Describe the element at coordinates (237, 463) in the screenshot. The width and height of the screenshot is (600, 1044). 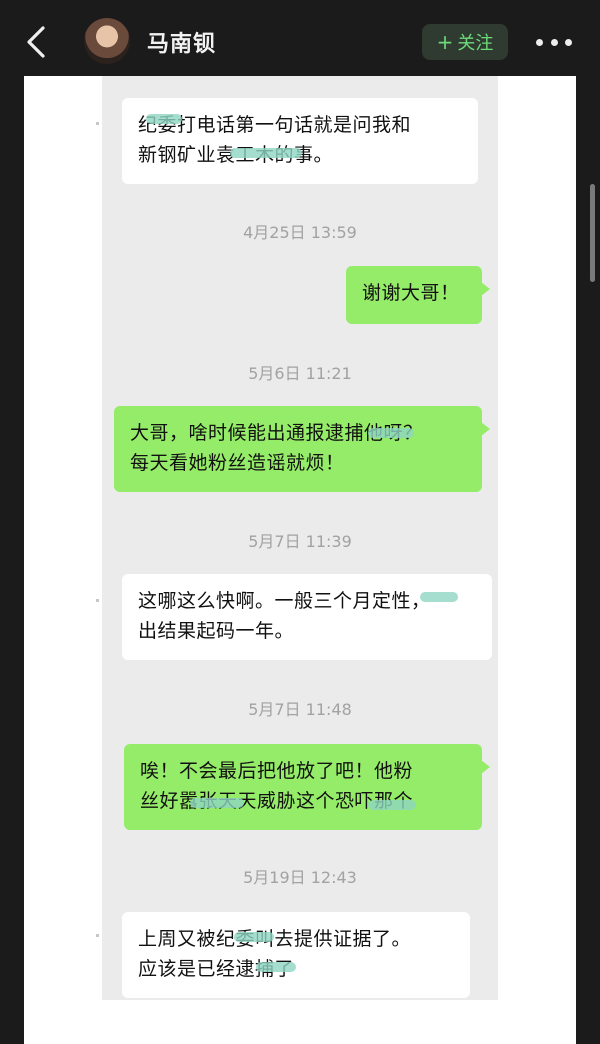
I see `message-line: 每天看她粉丝造谣就烦！` at that location.